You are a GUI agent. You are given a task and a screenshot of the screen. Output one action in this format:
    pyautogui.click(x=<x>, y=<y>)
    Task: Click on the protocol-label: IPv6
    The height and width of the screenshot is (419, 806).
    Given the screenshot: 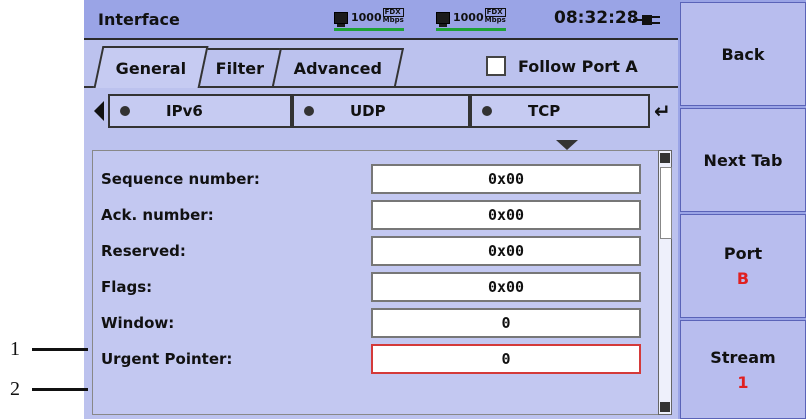 What is the action you would take?
    pyautogui.click(x=184, y=111)
    